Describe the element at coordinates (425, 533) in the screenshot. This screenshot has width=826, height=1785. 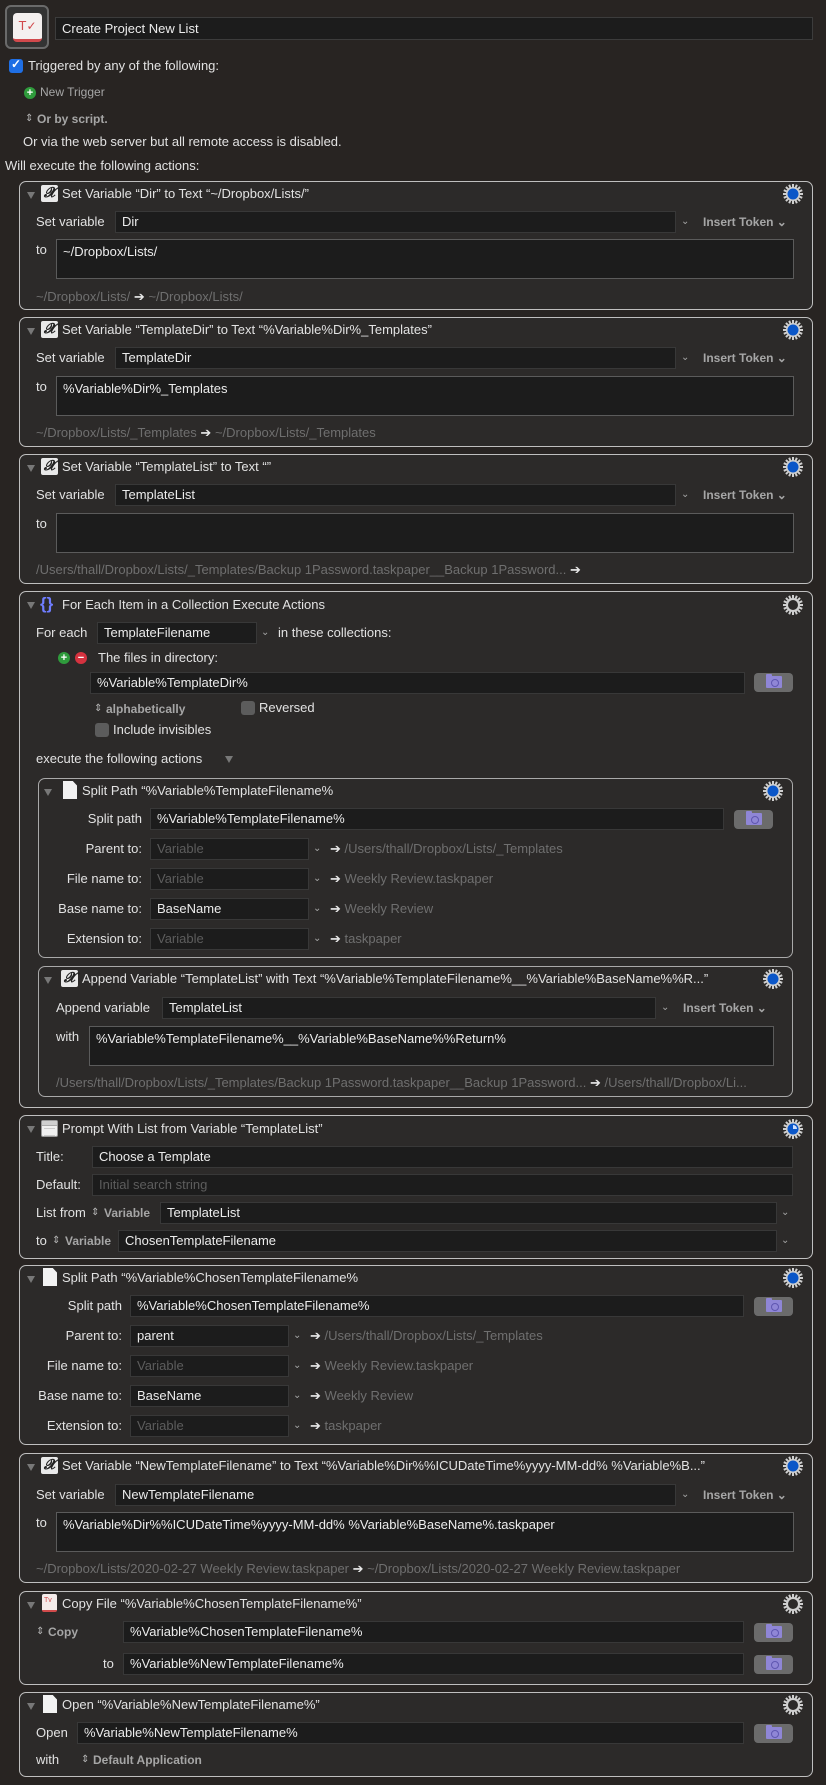
I see `text-value-field` at that location.